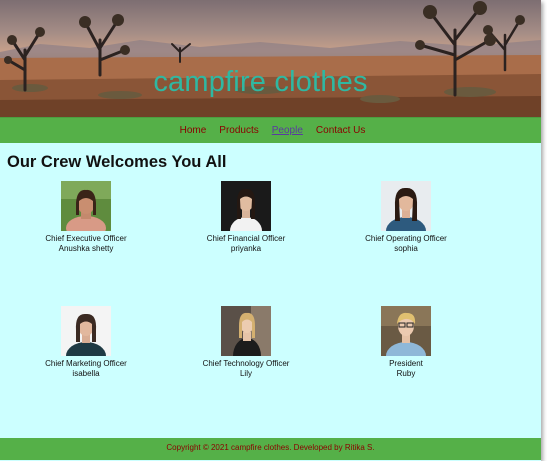  Describe the element at coordinates (86, 363) in the screenshot. I see `member-title: Chief Marketing Officer` at that location.